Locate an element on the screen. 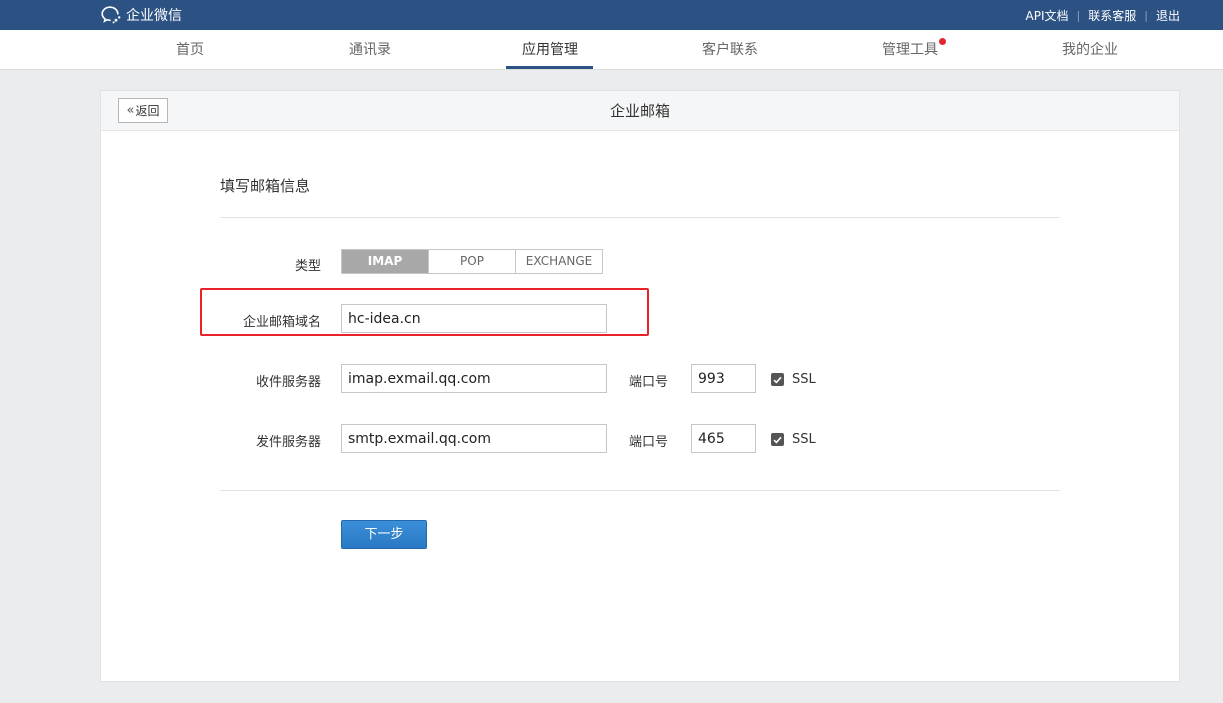 Image resolution: width=1223 pixels, height=703 pixels. nav-item-contacts: 通讯录 is located at coordinates (370, 50).